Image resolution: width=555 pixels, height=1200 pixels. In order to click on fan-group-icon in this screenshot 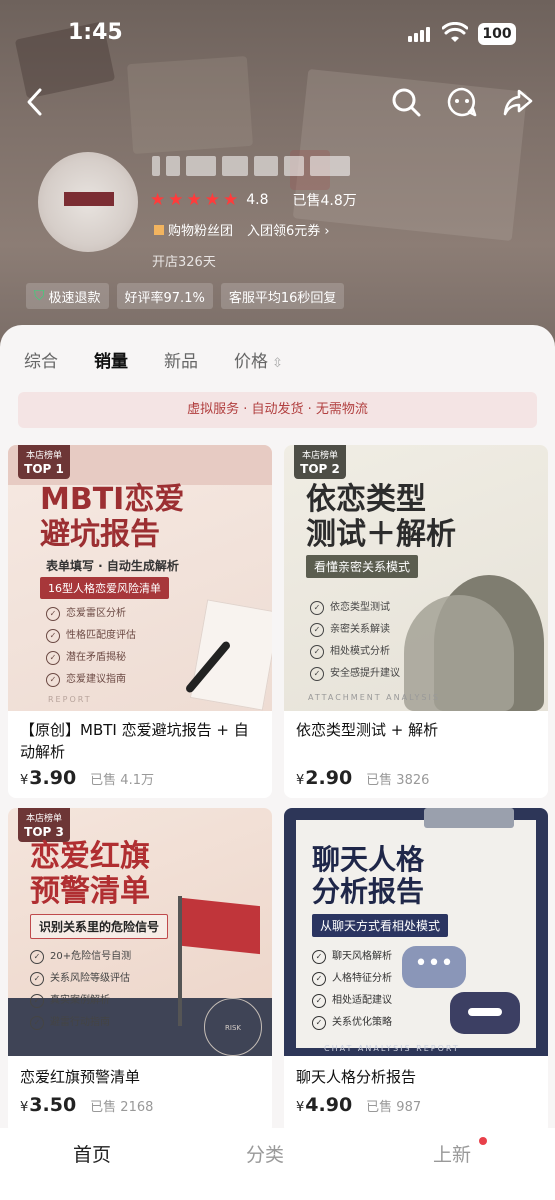, I will do `click(159, 229)`.